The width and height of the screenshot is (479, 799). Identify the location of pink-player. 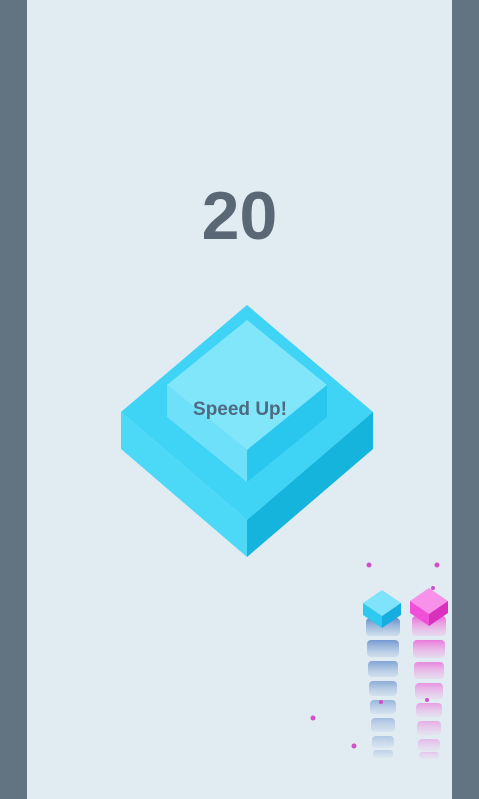
(429, 673).